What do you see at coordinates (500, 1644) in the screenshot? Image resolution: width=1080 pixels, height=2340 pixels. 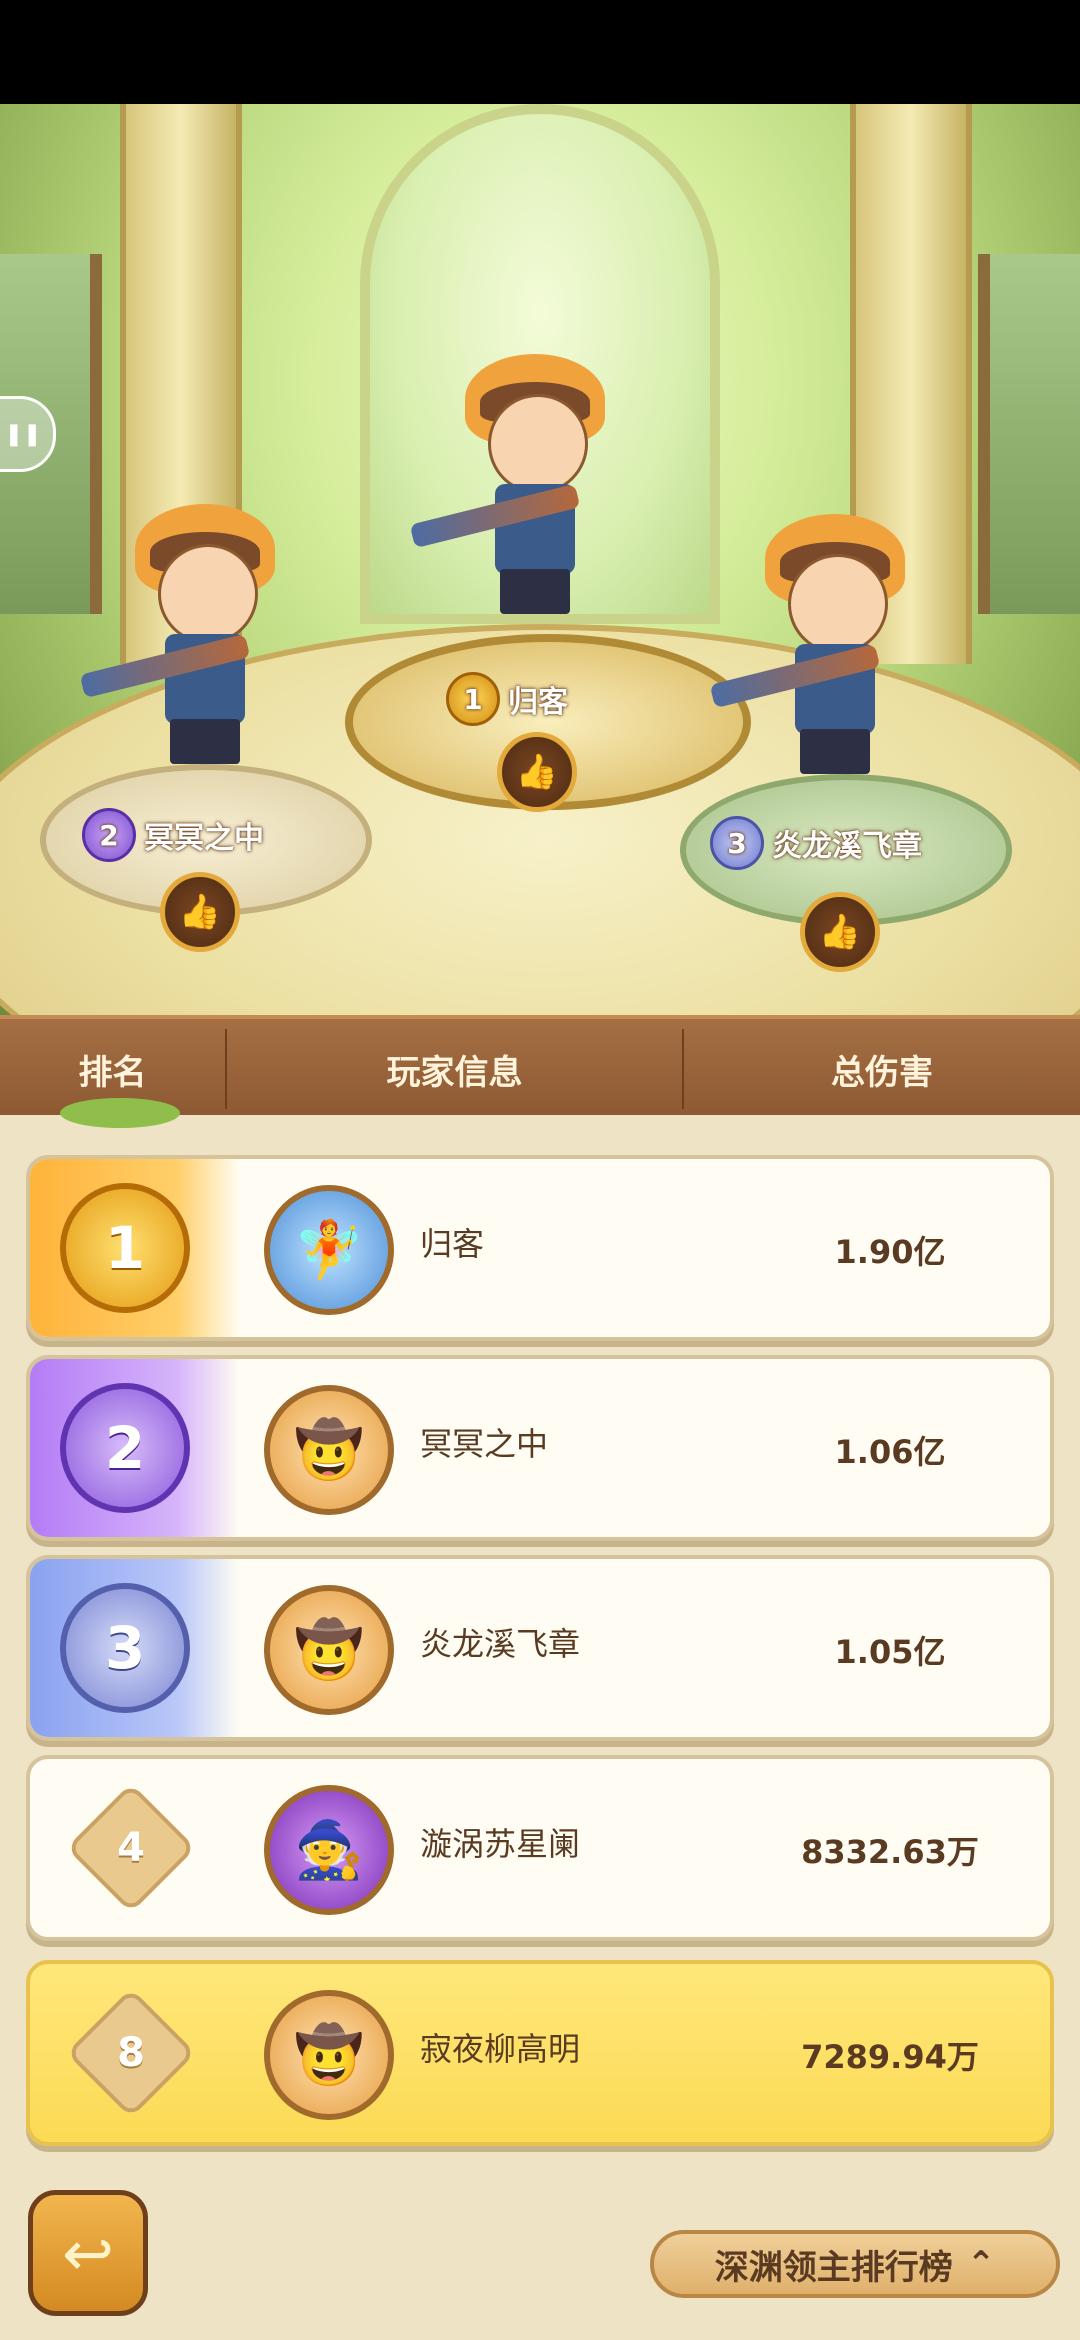 I see `player-name: 炎龙溪飞章` at bounding box center [500, 1644].